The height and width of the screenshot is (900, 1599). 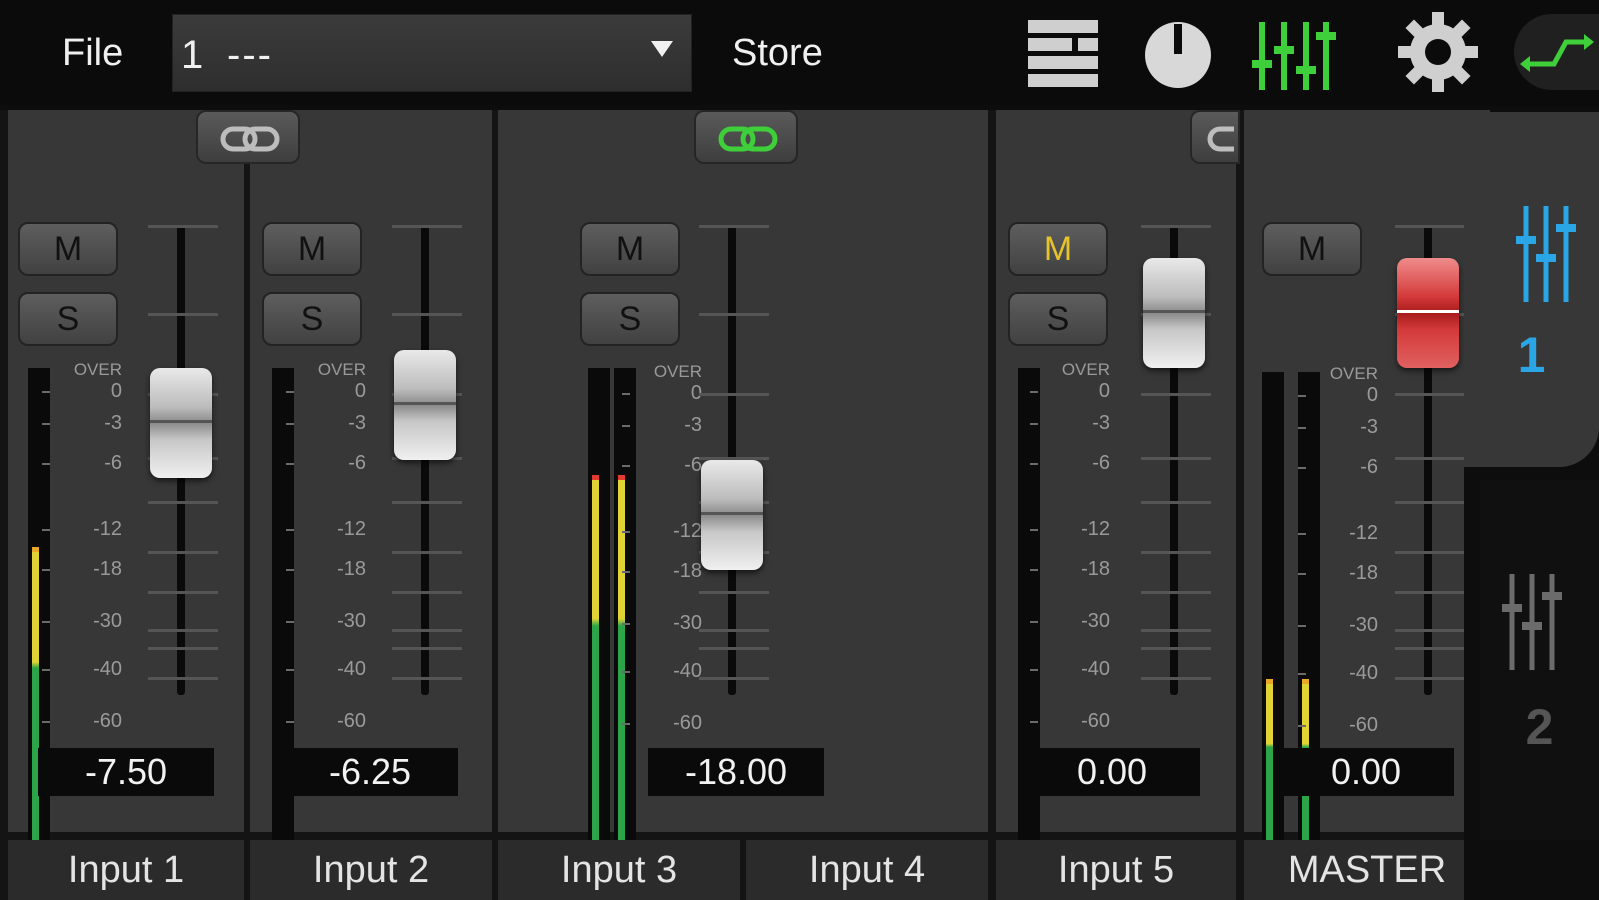 What do you see at coordinates (1531, 289) in the screenshot?
I see `bank-tab-1: 1` at bounding box center [1531, 289].